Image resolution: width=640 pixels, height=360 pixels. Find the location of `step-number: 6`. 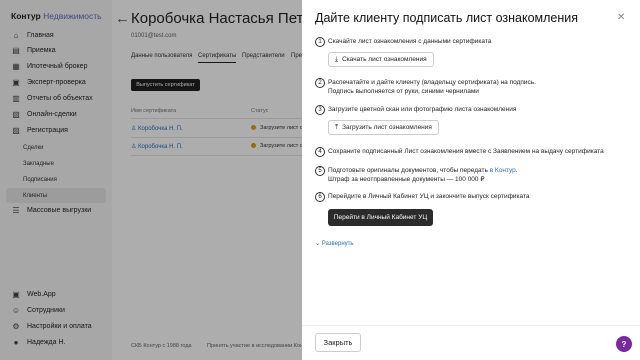

step-number: 6 is located at coordinates (320, 197).